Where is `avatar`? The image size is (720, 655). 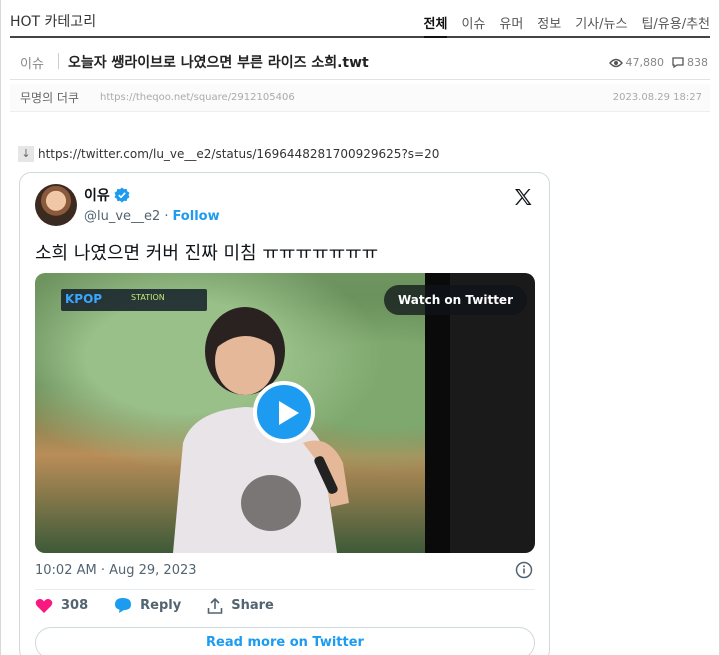
avatar is located at coordinates (56, 205).